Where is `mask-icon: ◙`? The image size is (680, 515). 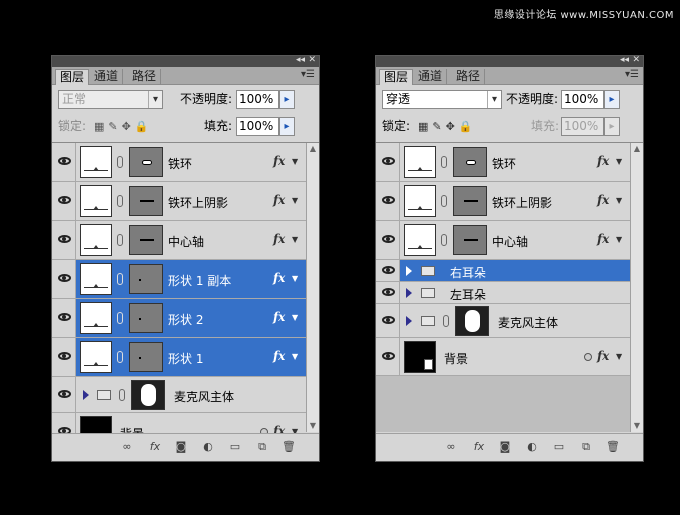
mask-icon: ◙ is located at coordinates (181, 447).